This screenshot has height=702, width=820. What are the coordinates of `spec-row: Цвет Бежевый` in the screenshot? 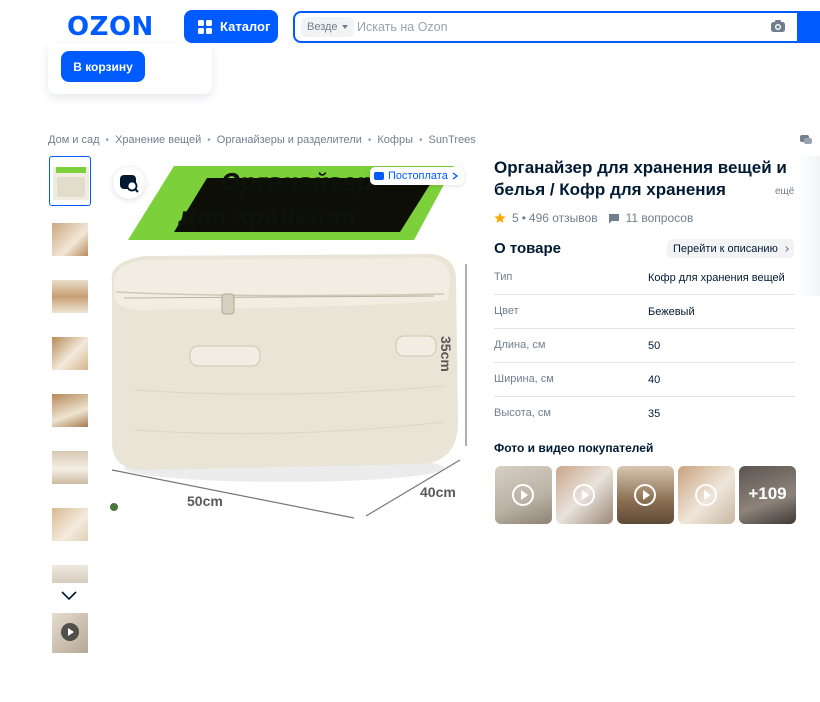 It's located at (644, 312).